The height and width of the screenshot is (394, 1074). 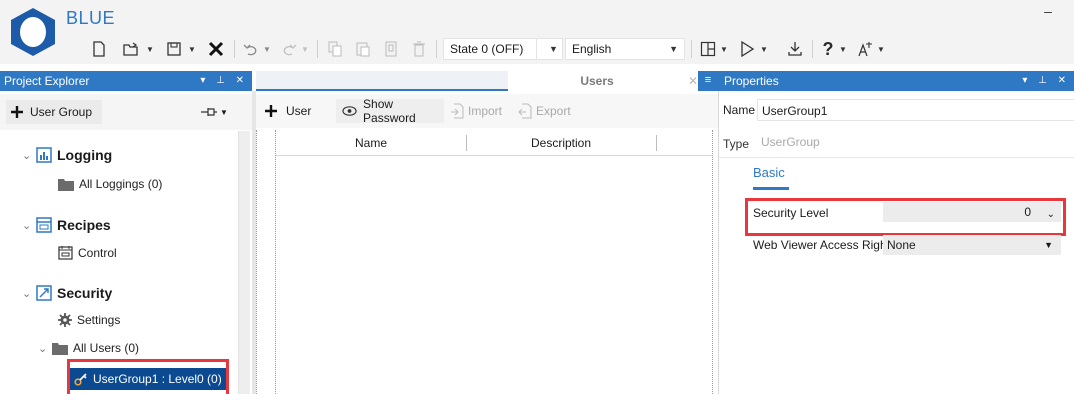 I want to click on import-label: Import, so click(x=485, y=111).